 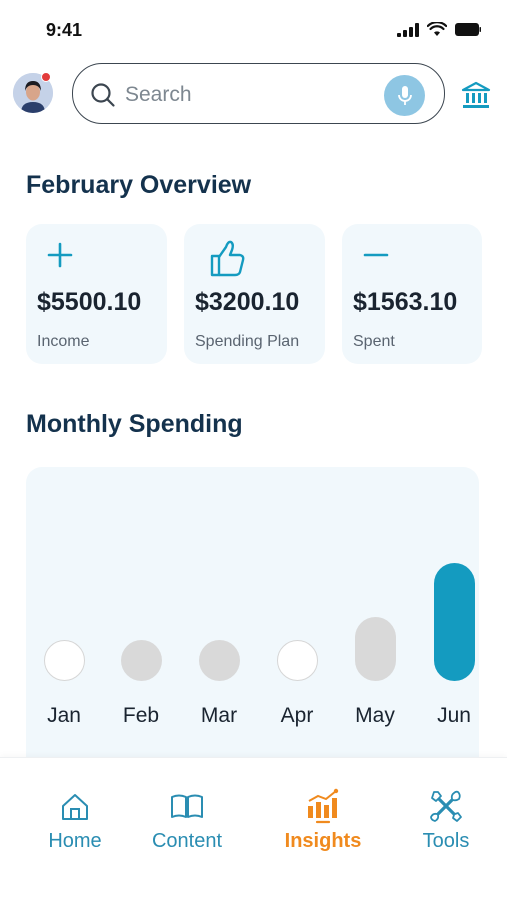 I want to click on nav-home: Home, so click(x=75, y=820).